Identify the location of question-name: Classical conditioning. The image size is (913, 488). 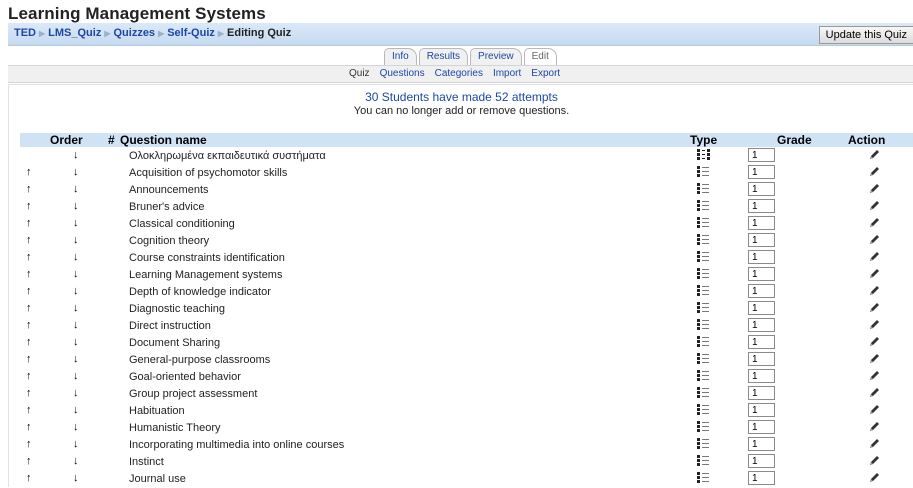
(182, 224).